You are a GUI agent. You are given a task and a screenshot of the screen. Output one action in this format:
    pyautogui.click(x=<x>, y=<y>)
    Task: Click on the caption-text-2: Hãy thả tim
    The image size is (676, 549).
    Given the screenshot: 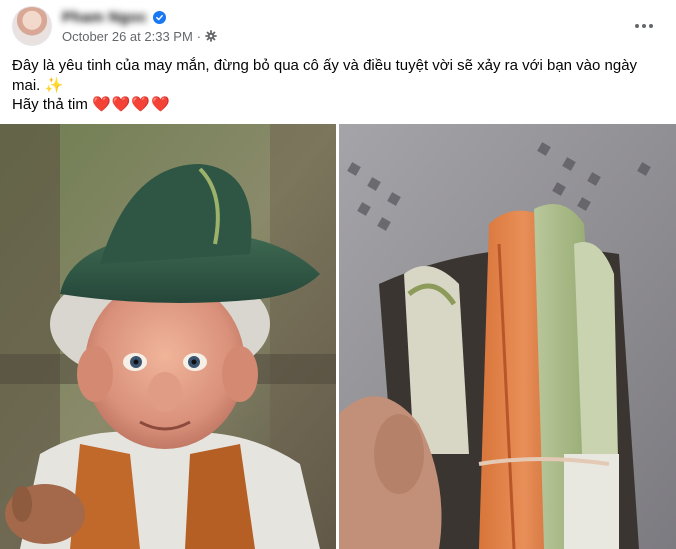 What is the action you would take?
    pyautogui.click(x=50, y=104)
    